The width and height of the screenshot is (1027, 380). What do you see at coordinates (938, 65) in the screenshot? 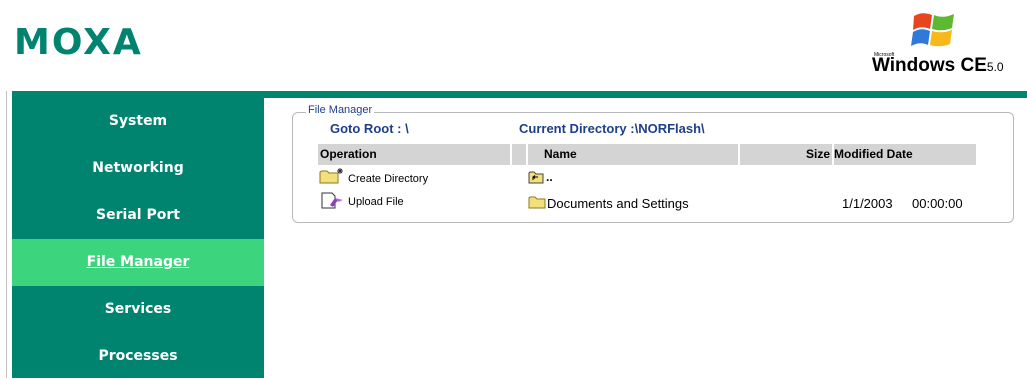
I see `windows-ce-text: Windows CE5.0` at bounding box center [938, 65].